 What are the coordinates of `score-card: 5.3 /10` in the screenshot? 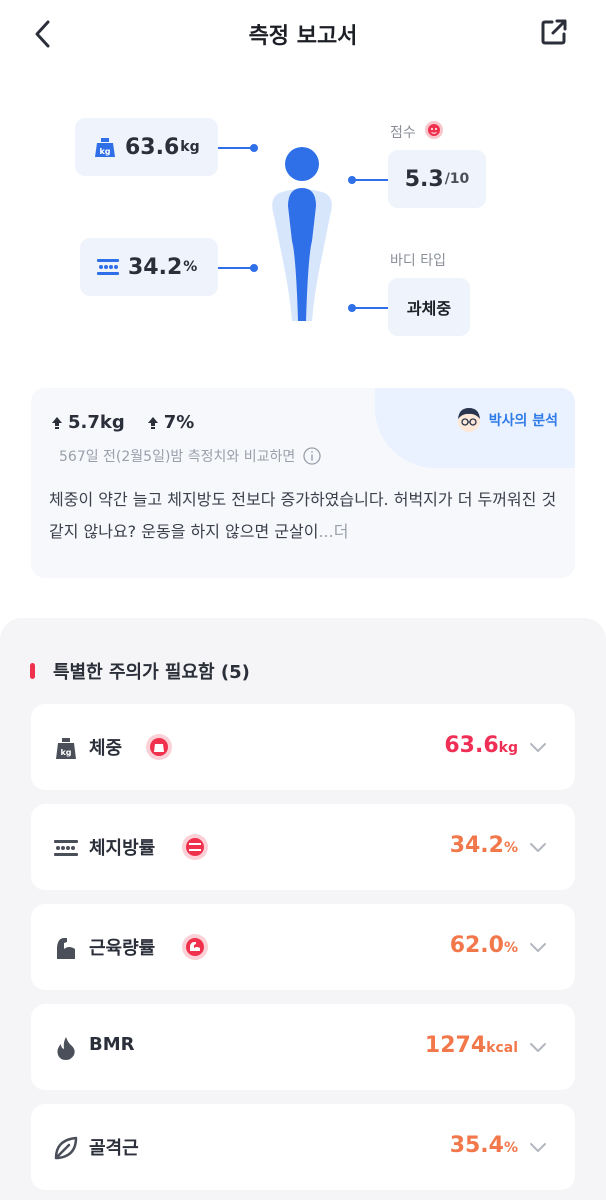 It's located at (437, 179).